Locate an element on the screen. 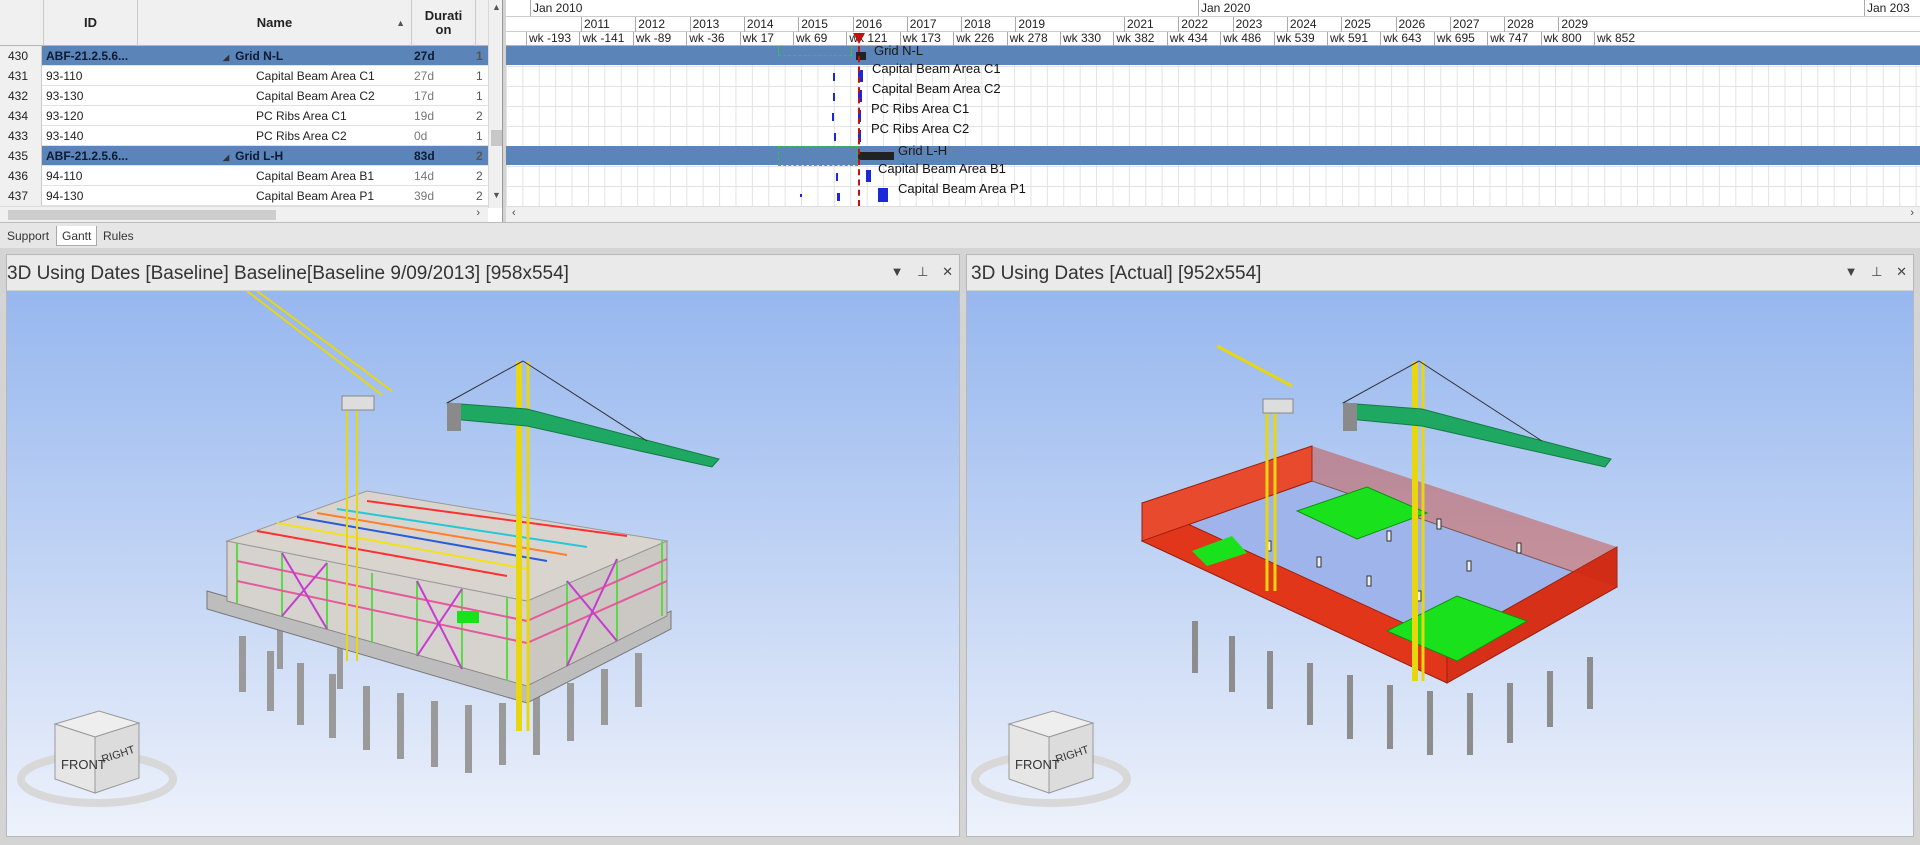  task-row: 431 93-110 Capital Beam Area C1 27d 1 is located at coordinates (244, 76).